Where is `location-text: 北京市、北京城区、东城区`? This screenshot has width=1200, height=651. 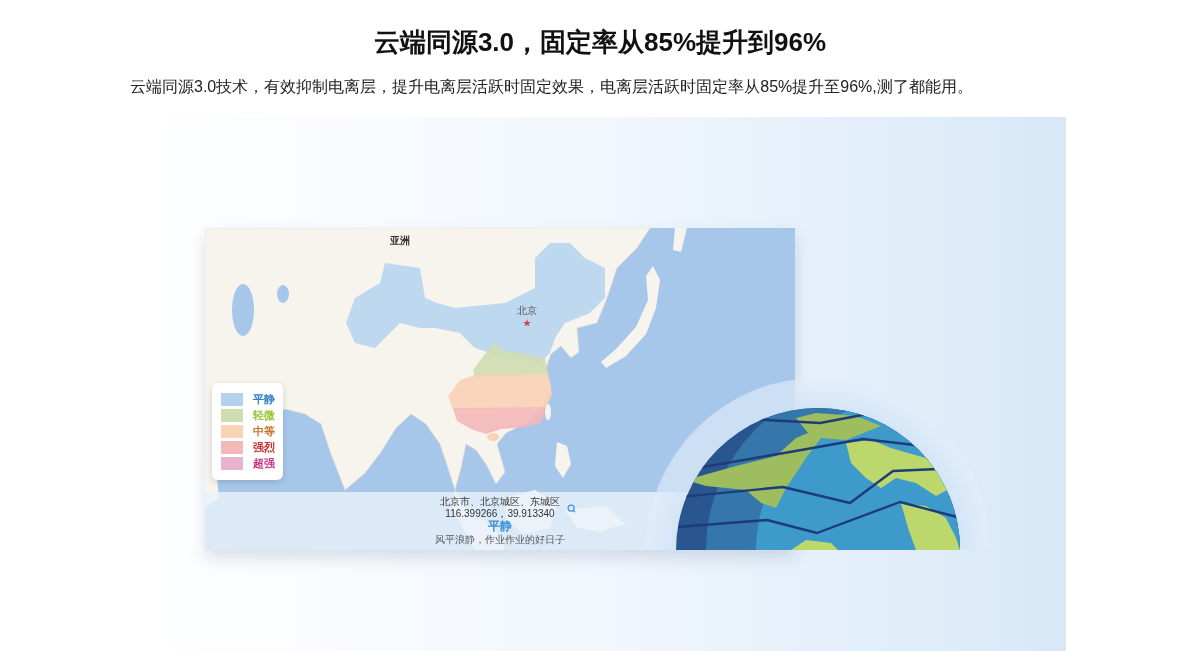 location-text: 北京市、北京城区、东城区 is located at coordinates (500, 502).